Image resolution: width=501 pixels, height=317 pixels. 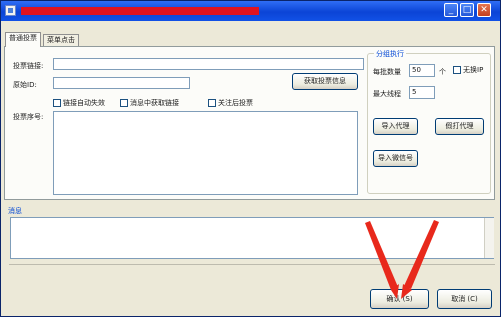 What do you see at coordinates (84, 103) in the screenshot?
I see `checkbox-label: 链接自动失效` at bounding box center [84, 103].